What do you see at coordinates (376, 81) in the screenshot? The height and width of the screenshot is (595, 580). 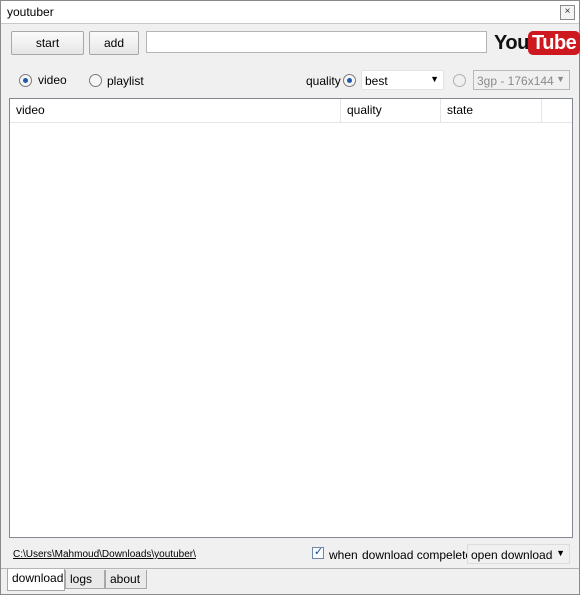 I see `quality-dropdown-value: best` at bounding box center [376, 81].